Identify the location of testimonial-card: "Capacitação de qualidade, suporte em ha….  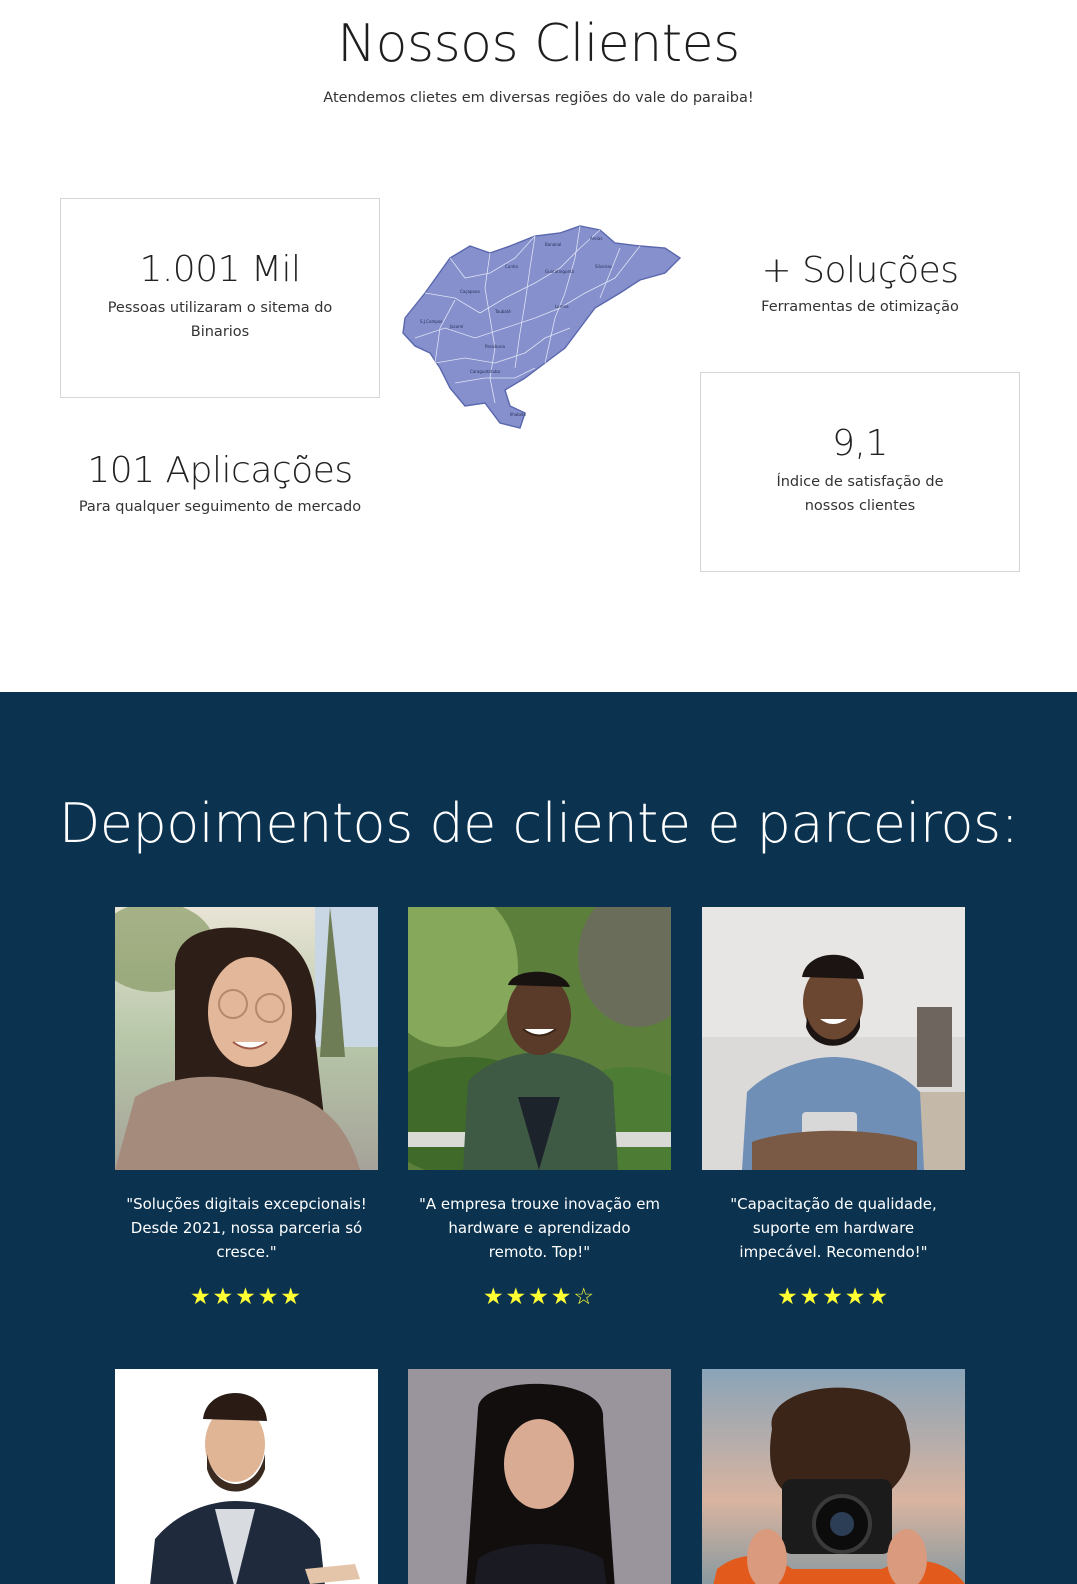
(833, 1108).